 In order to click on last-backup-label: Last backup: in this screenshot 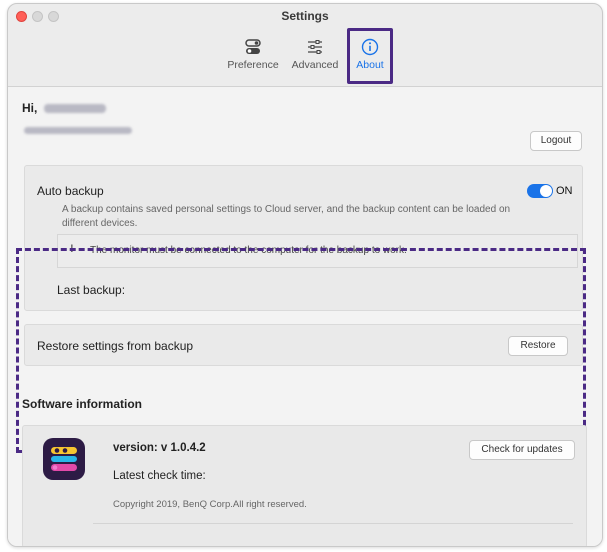, I will do `click(91, 290)`.